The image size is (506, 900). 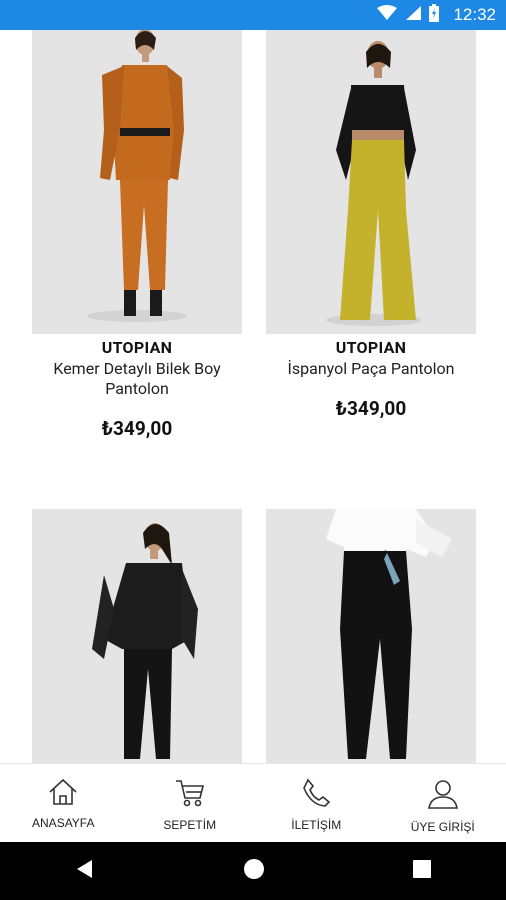 I want to click on user-icon, so click(x=443, y=796).